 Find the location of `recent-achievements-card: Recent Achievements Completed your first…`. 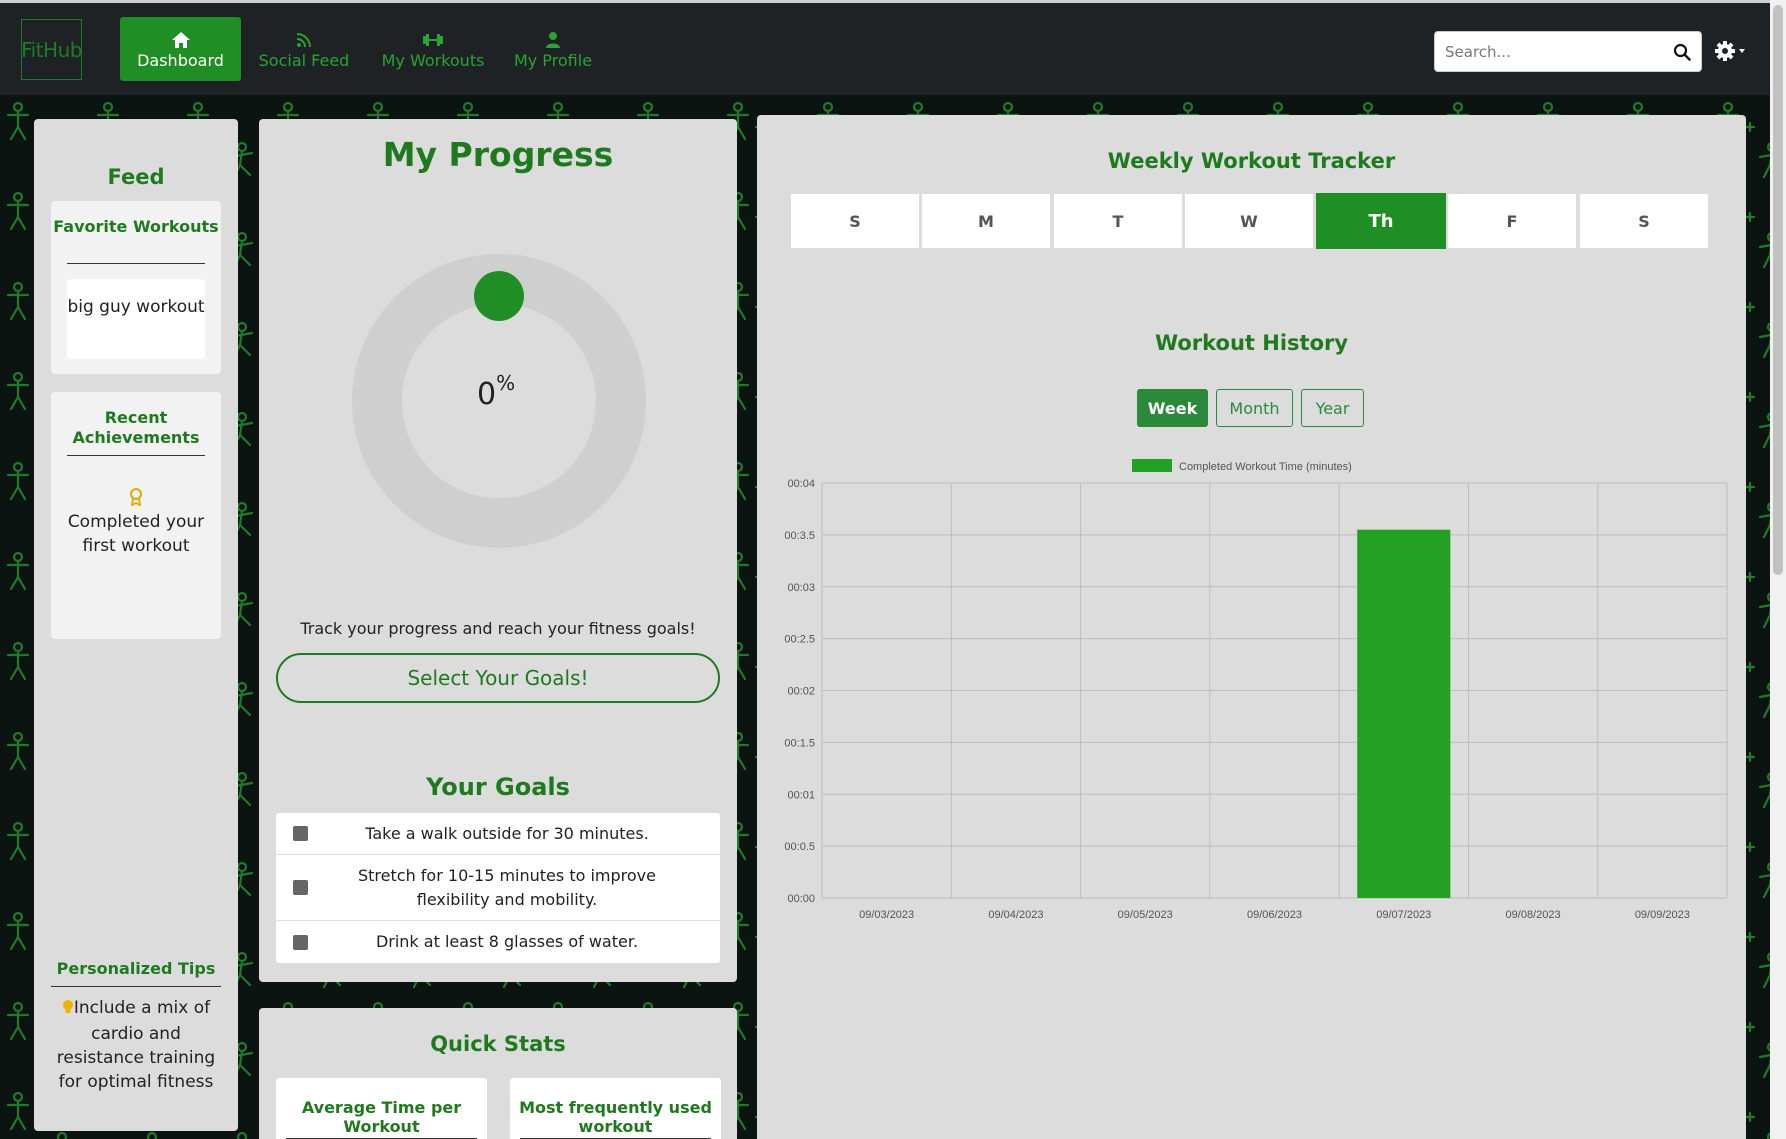

recent-achievements-card: Recent Achievements Completed your first… is located at coordinates (136, 515).